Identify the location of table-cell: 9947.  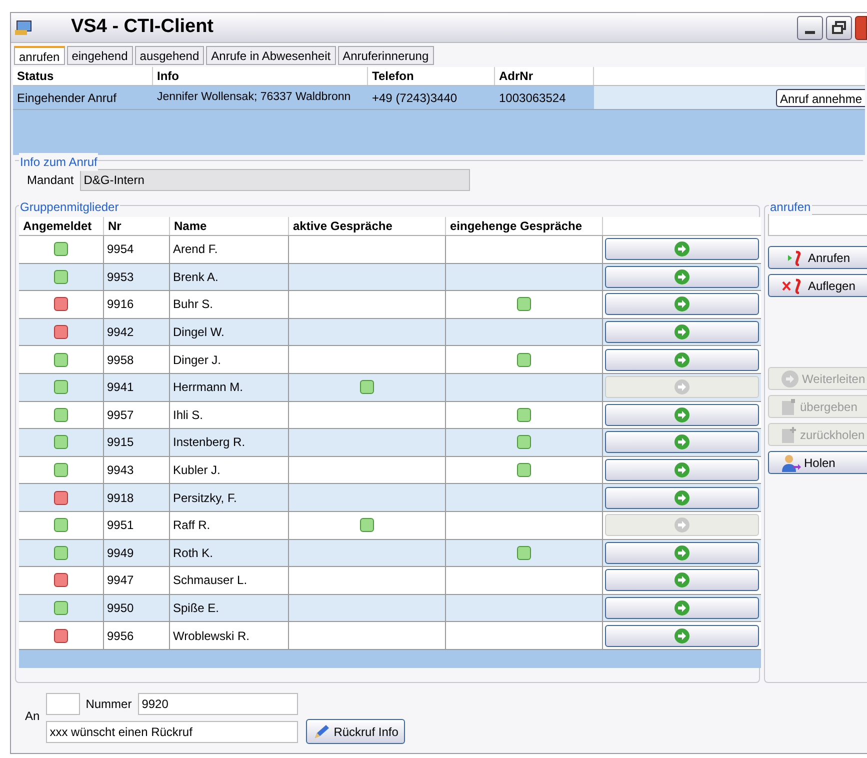
(137, 580).